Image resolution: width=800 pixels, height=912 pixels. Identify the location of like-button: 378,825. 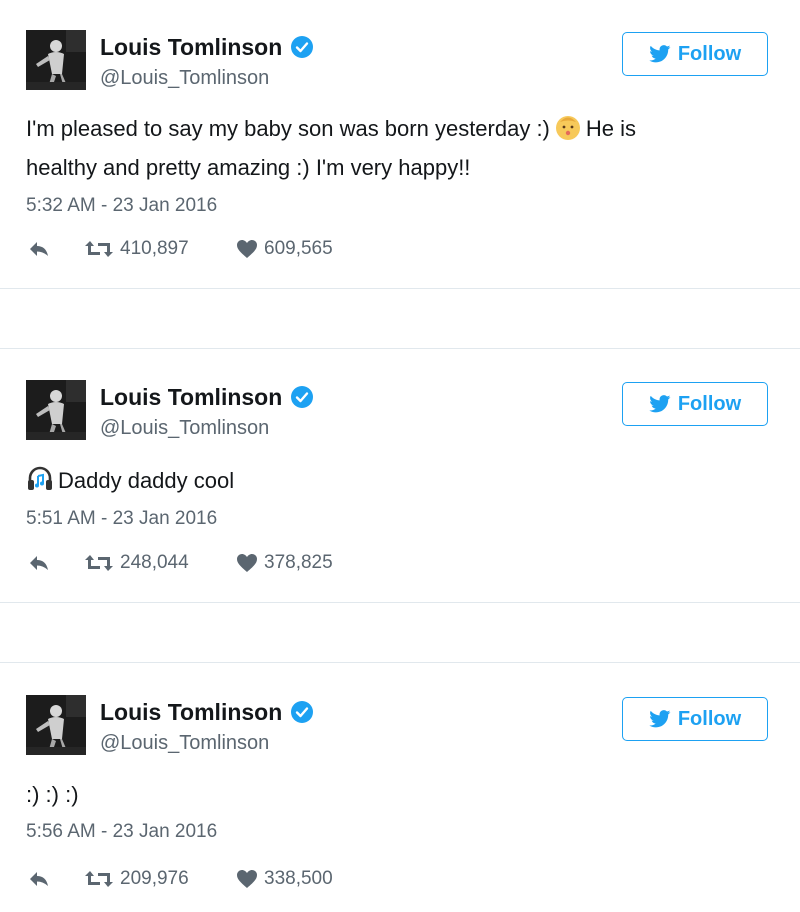
(284, 563).